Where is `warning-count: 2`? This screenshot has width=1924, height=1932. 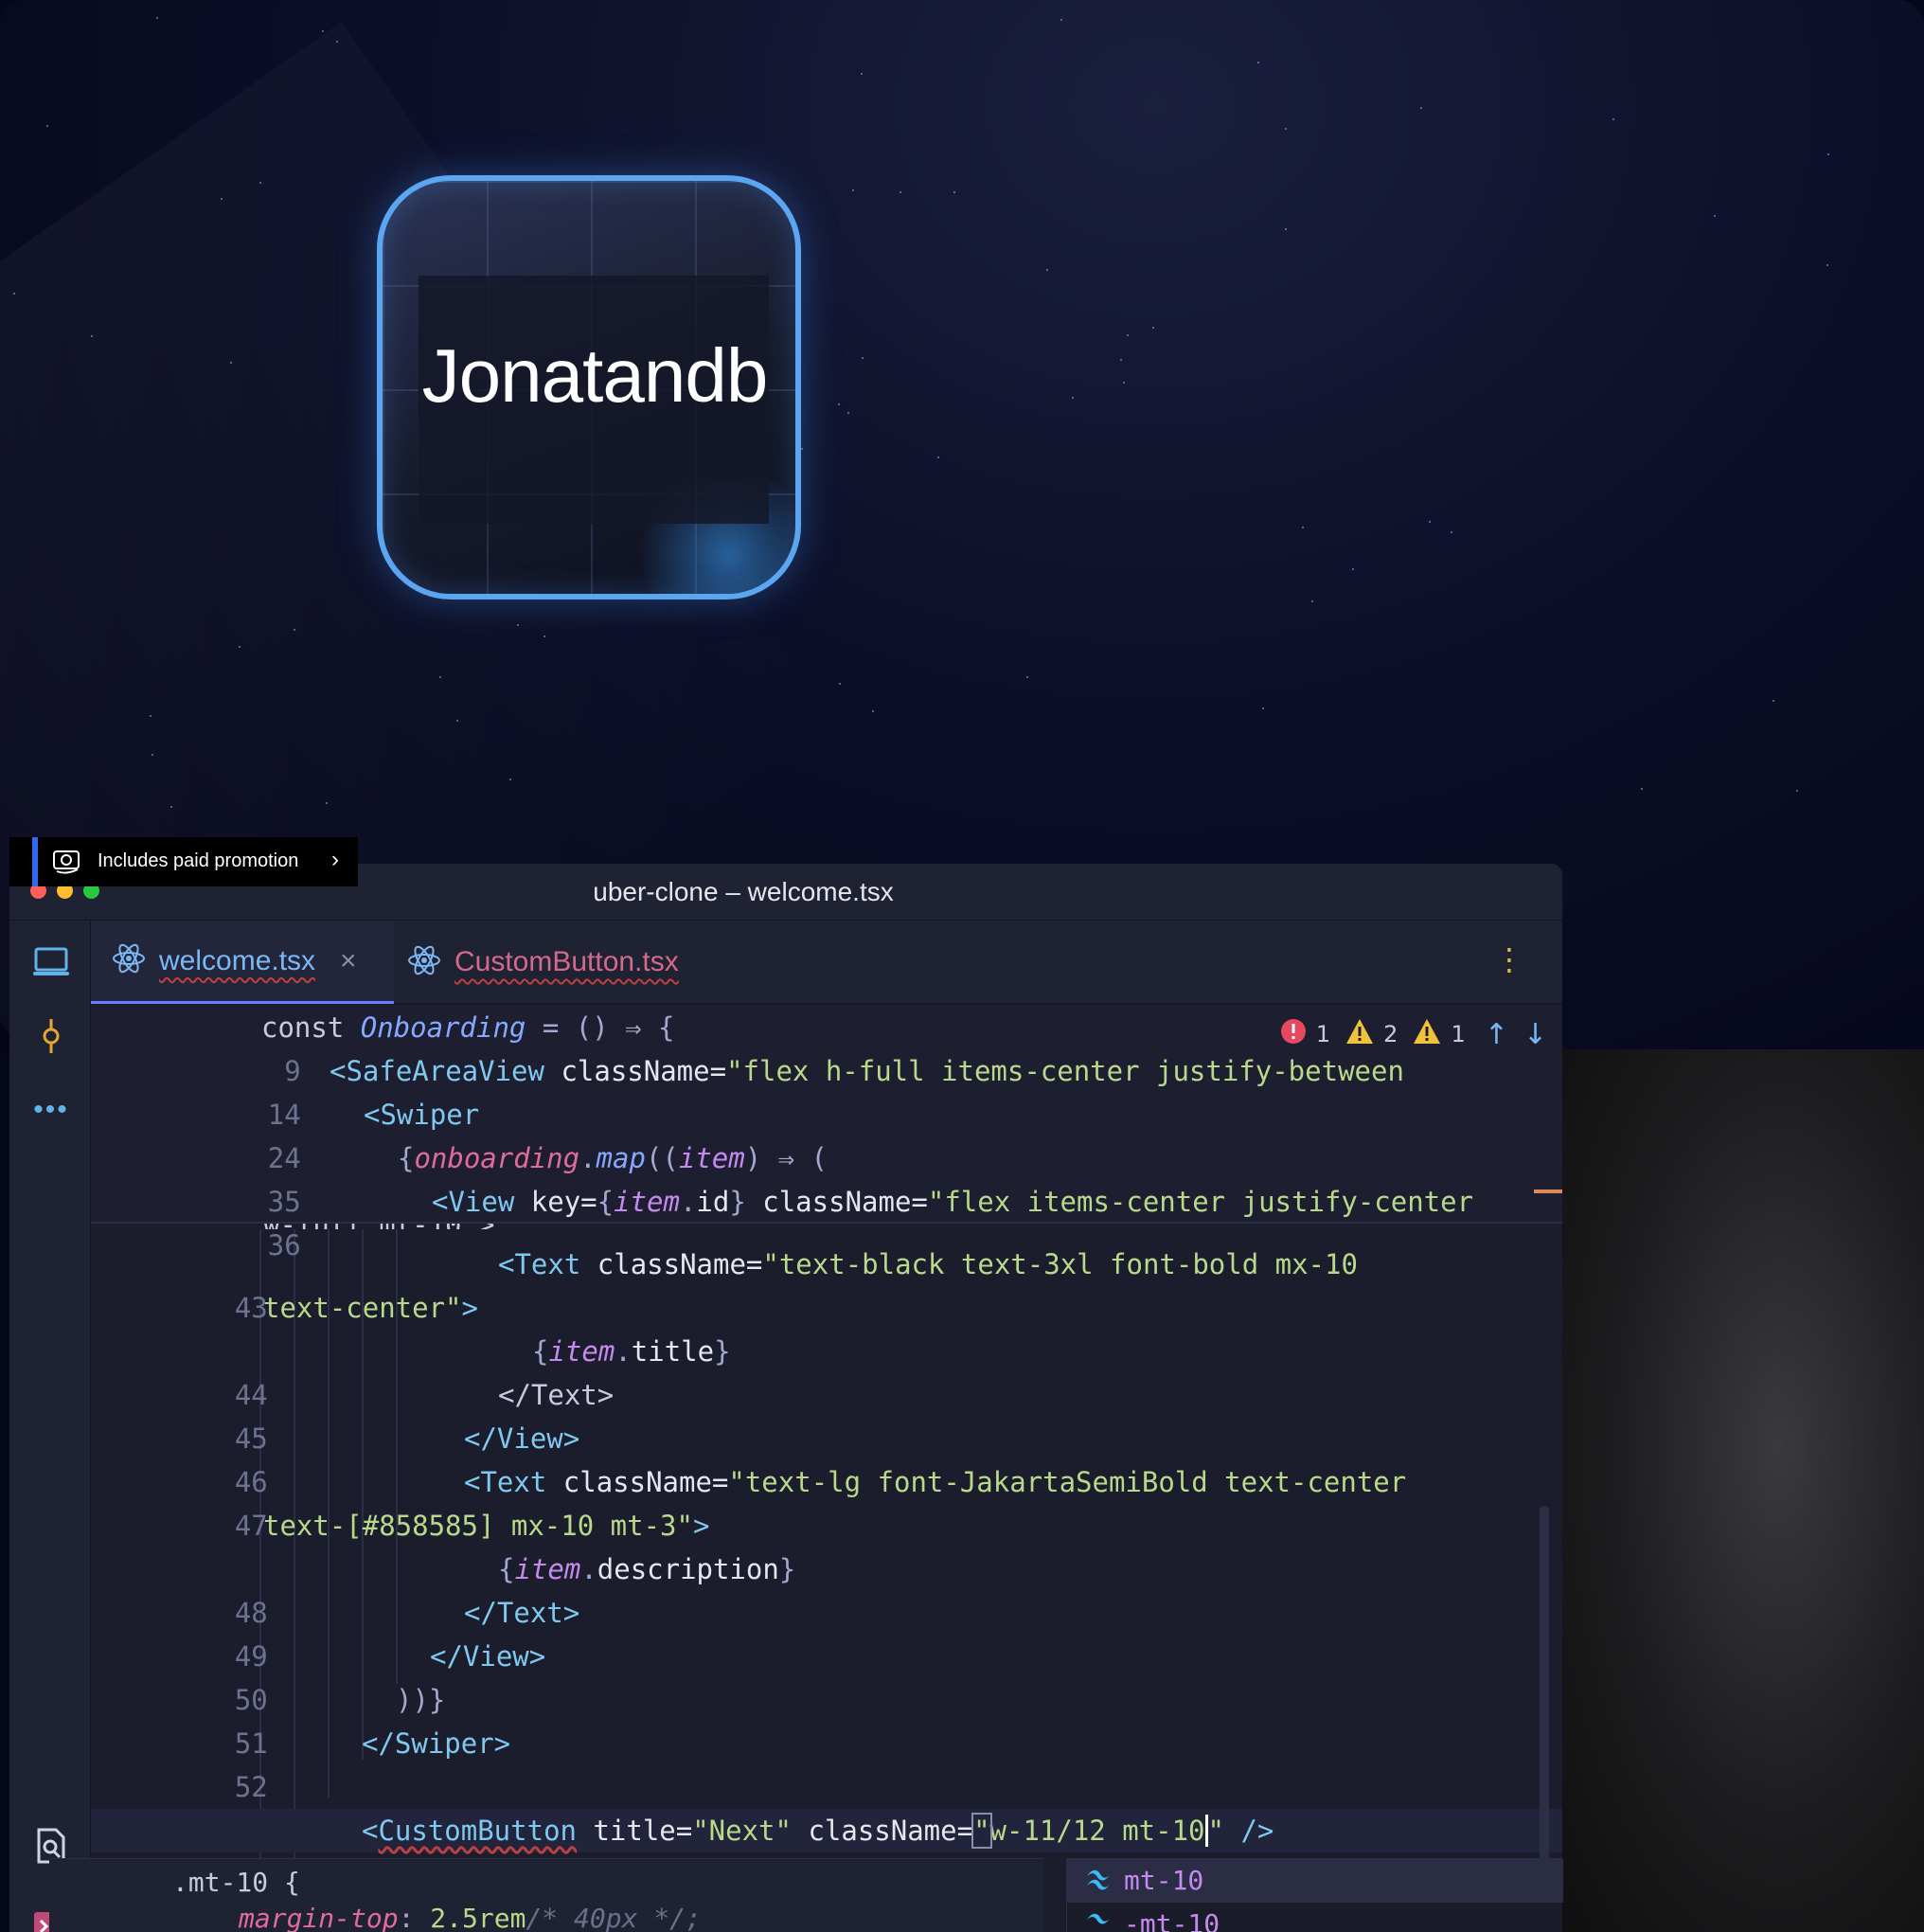
warning-count: 2 is located at coordinates (1390, 1034).